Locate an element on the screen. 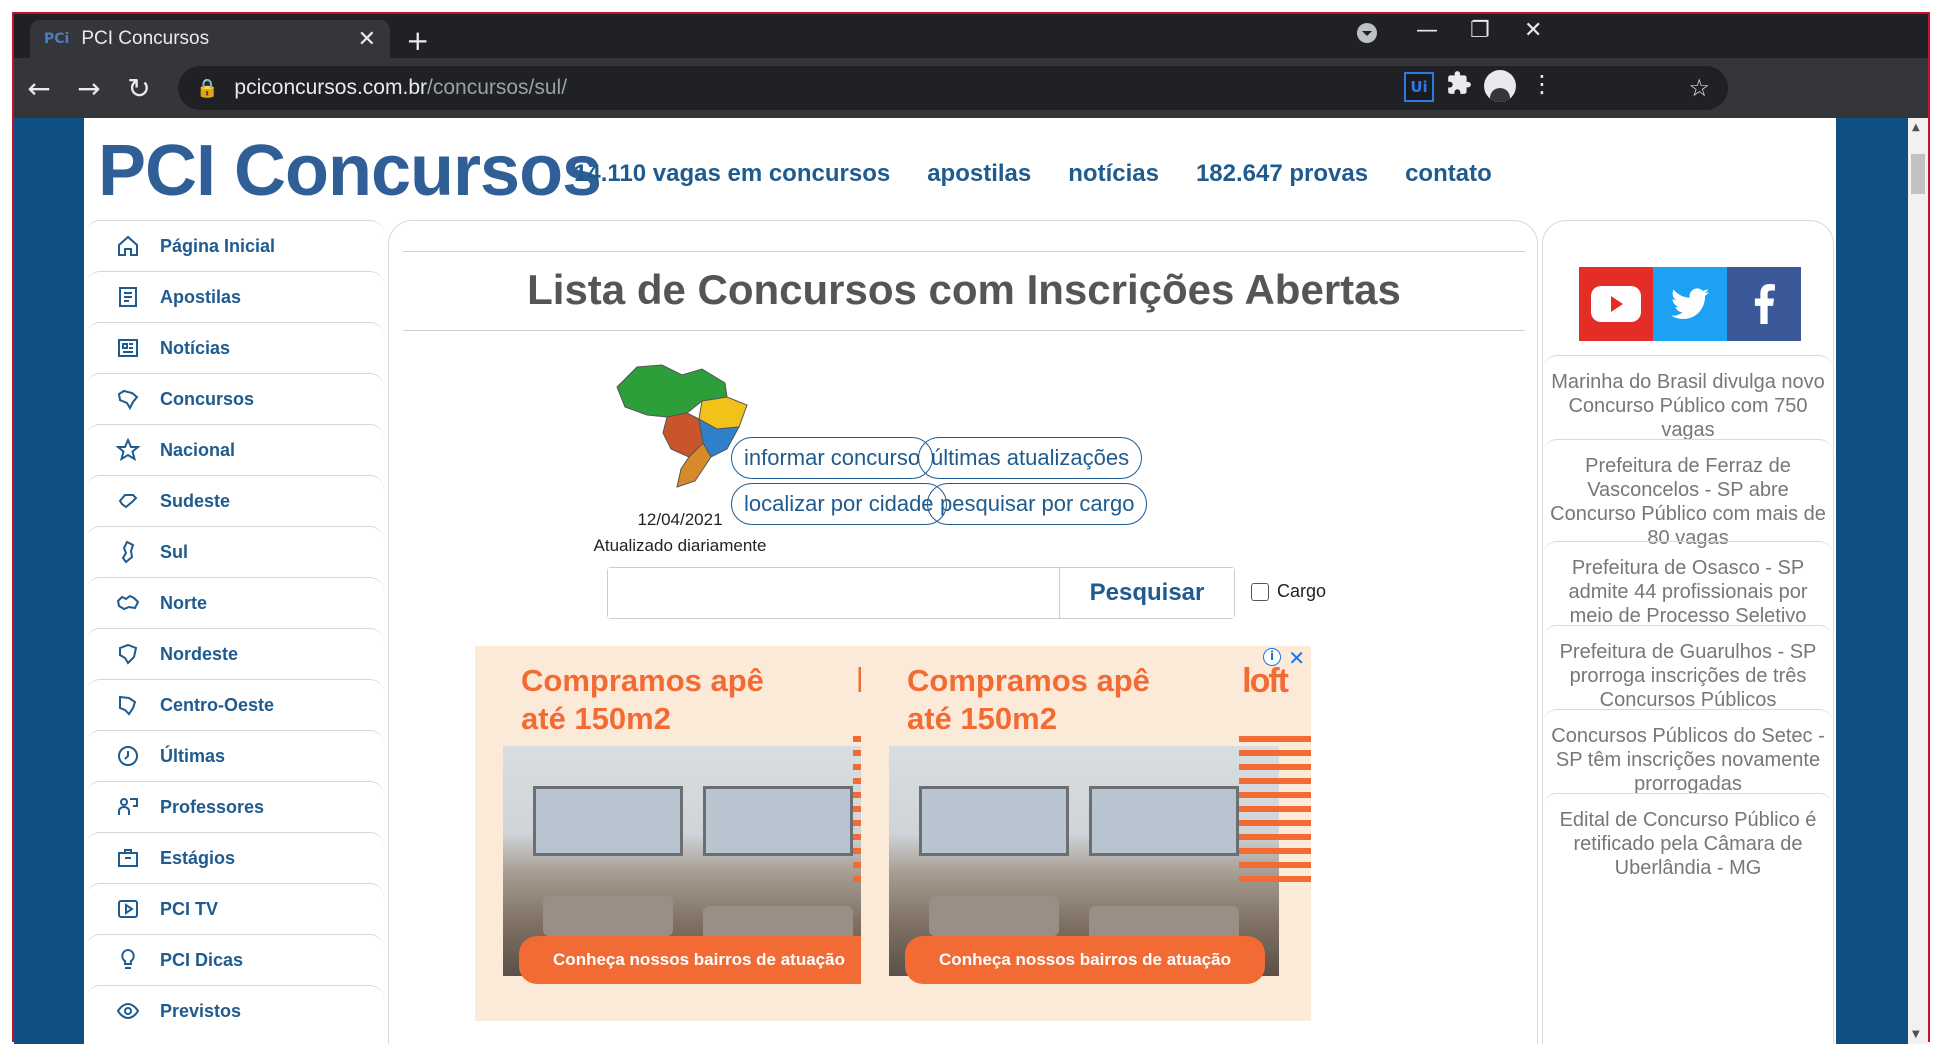 The width and height of the screenshot is (1942, 1044). extensions-puzzle-icon is located at coordinates (1459, 86).